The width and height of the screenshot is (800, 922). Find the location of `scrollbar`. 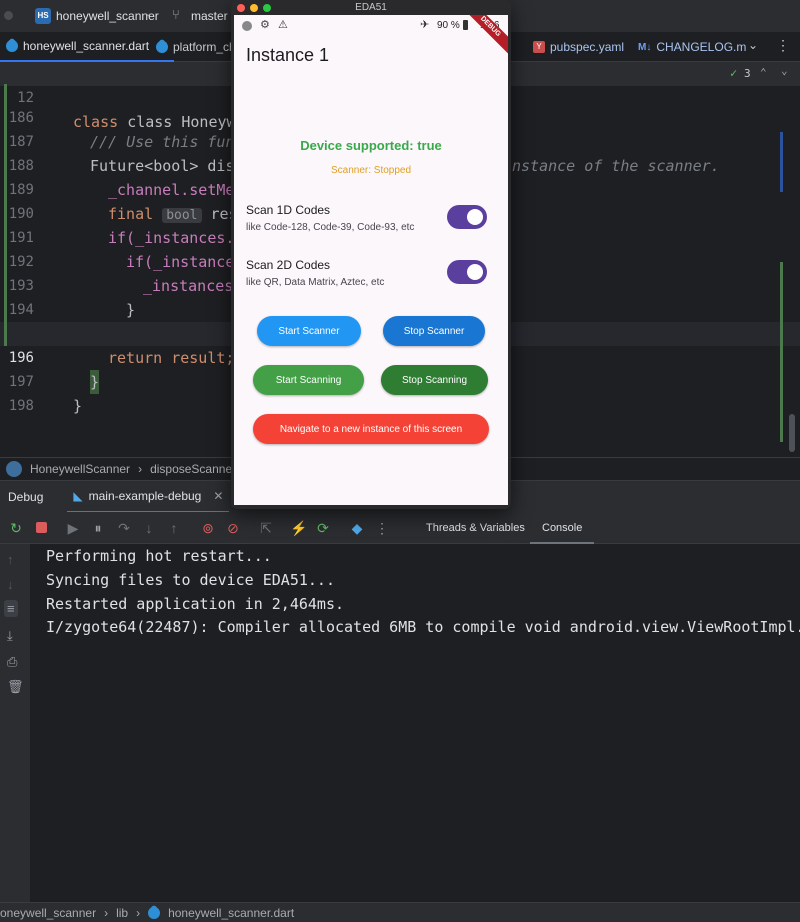

scrollbar is located at coordinates (792, 433).